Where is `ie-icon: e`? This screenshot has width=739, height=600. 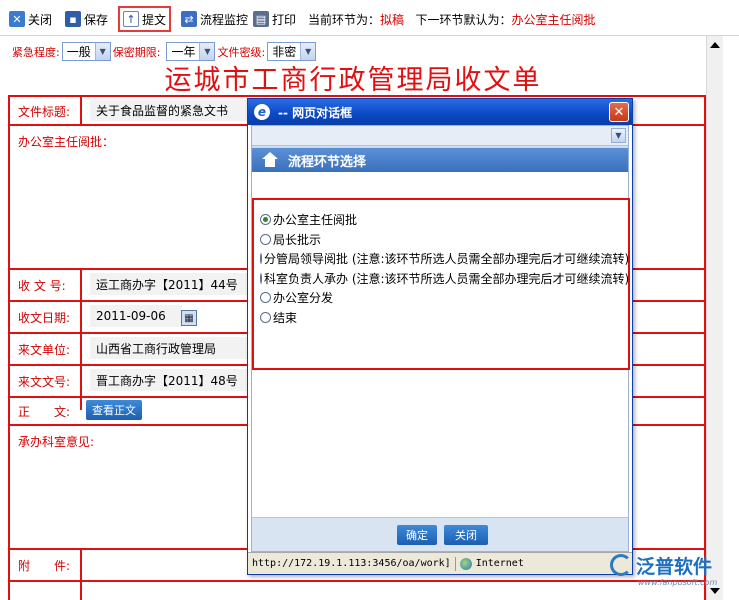 ie-icon: e is located at coordinates (262, 112).